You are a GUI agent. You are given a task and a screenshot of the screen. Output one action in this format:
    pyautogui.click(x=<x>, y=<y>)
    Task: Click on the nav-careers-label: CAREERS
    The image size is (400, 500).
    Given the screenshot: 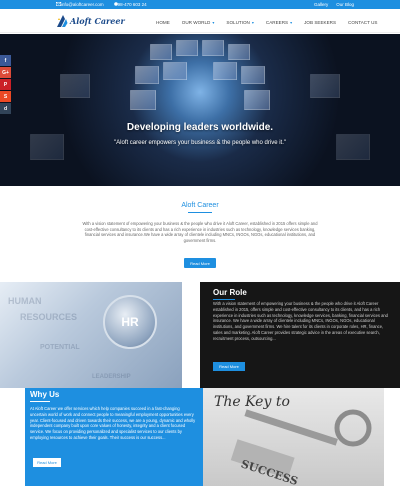 What is the action you would take?
    pyautogui.click(x=277, y=22)
    